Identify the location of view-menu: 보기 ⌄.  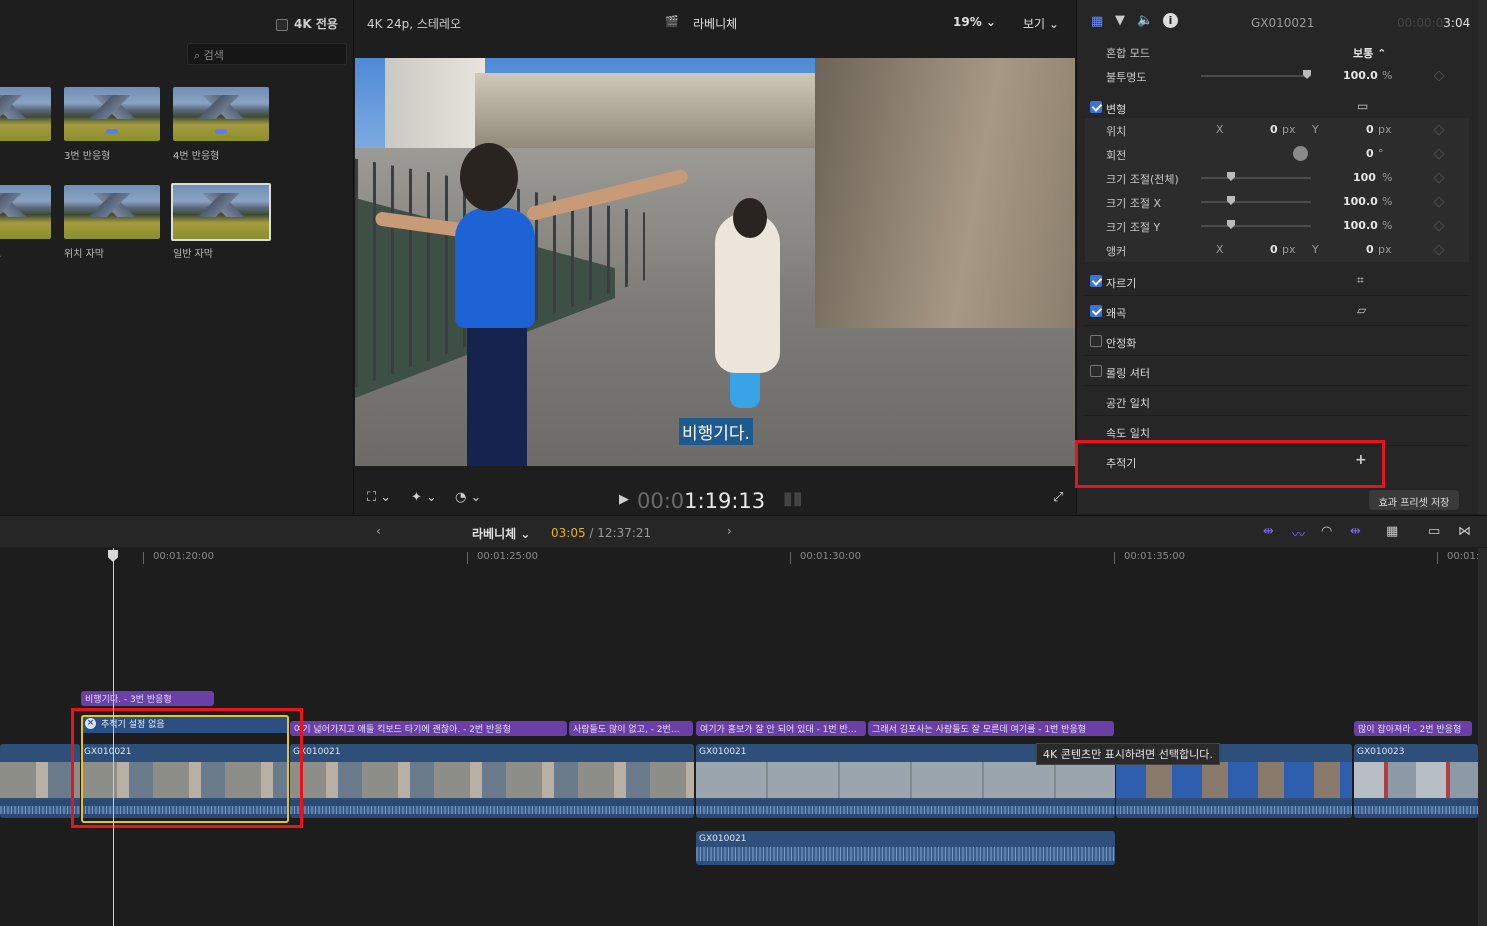
(1041, 23).